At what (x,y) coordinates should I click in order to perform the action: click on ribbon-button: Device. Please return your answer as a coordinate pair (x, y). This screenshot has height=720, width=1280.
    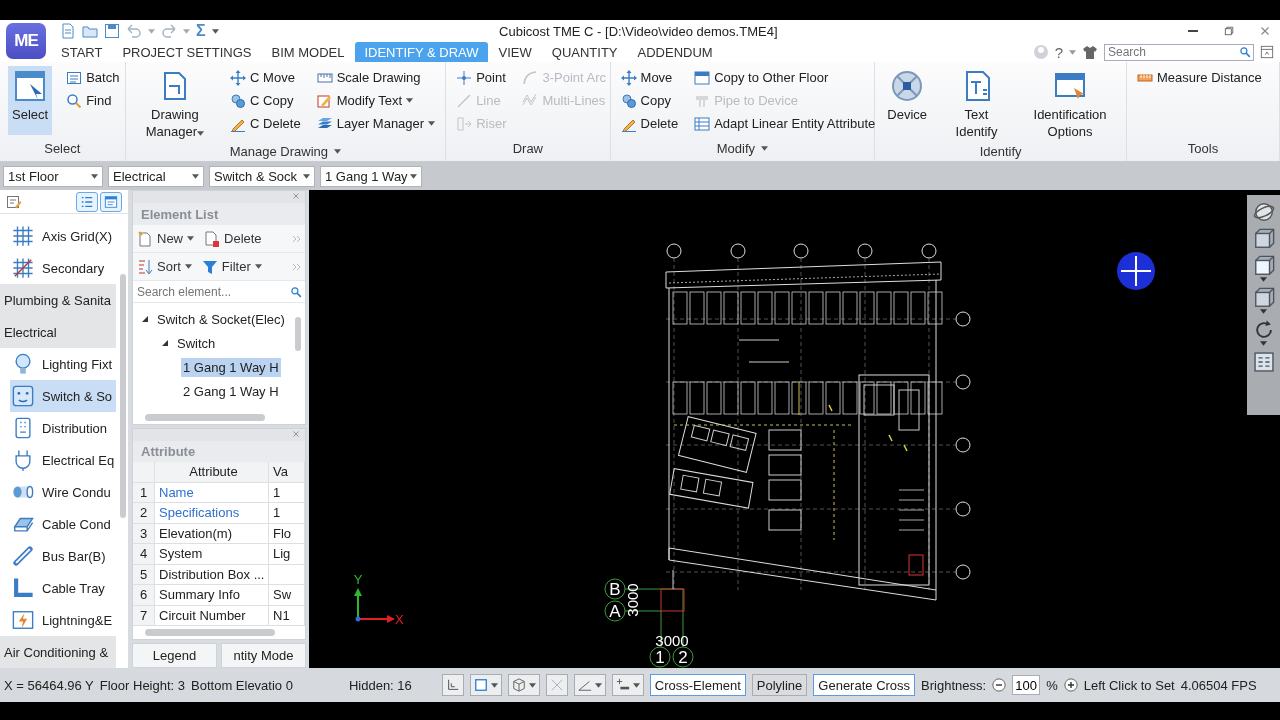
    Looking at the image, I should click on (907, 104).